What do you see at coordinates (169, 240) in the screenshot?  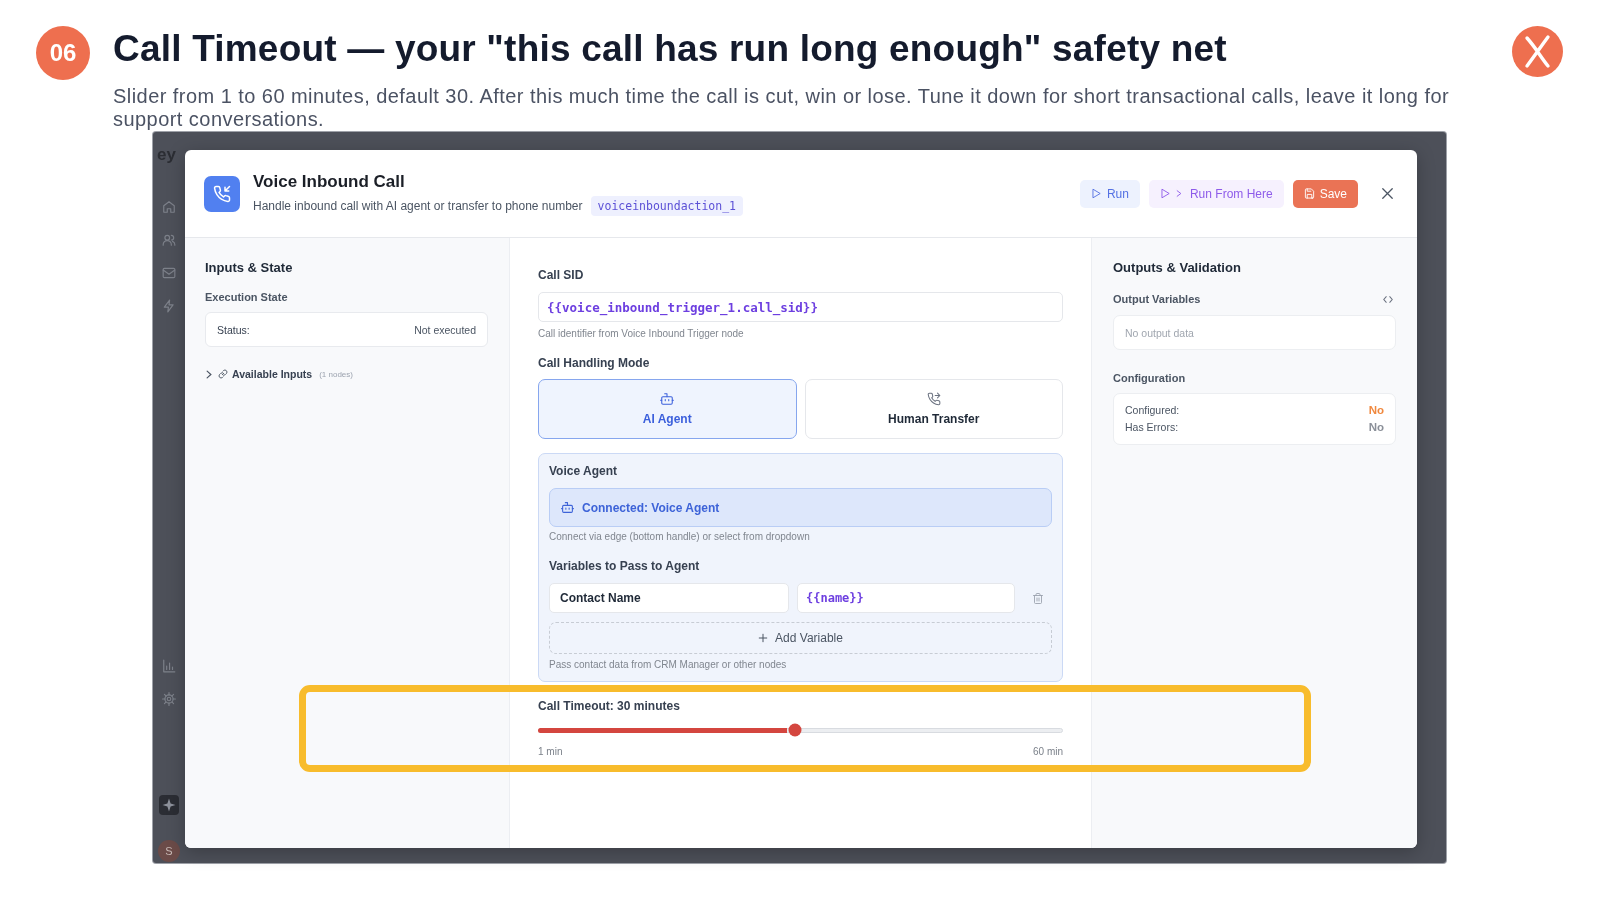 I see `users-icon` at bounding box center [169, 240].